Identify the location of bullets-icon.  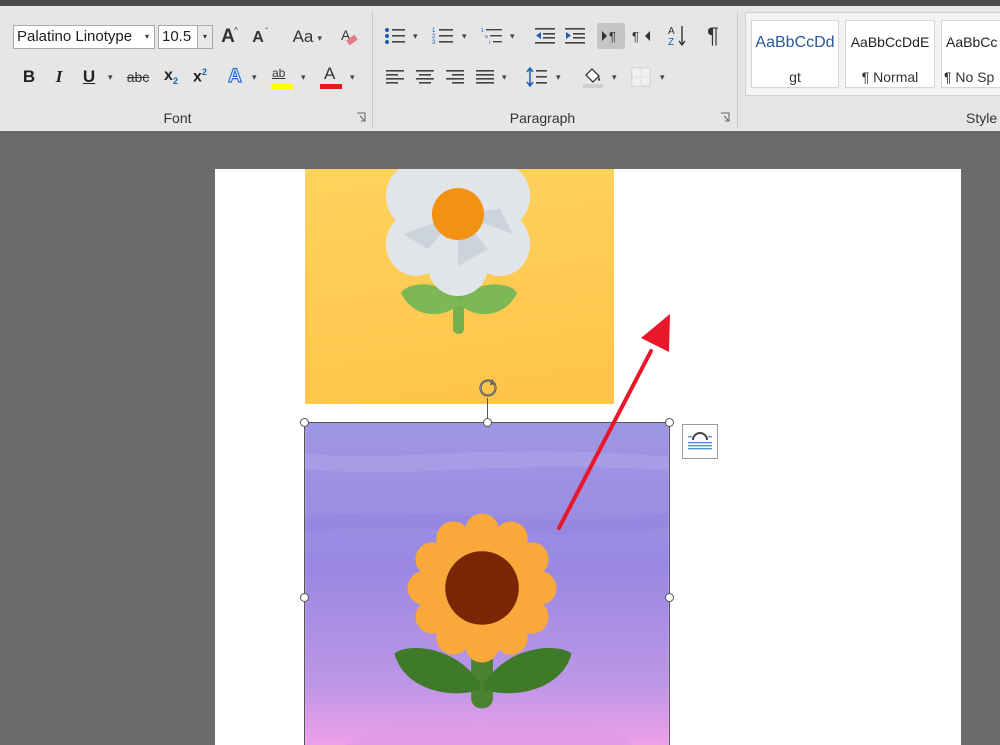
(395, 36).